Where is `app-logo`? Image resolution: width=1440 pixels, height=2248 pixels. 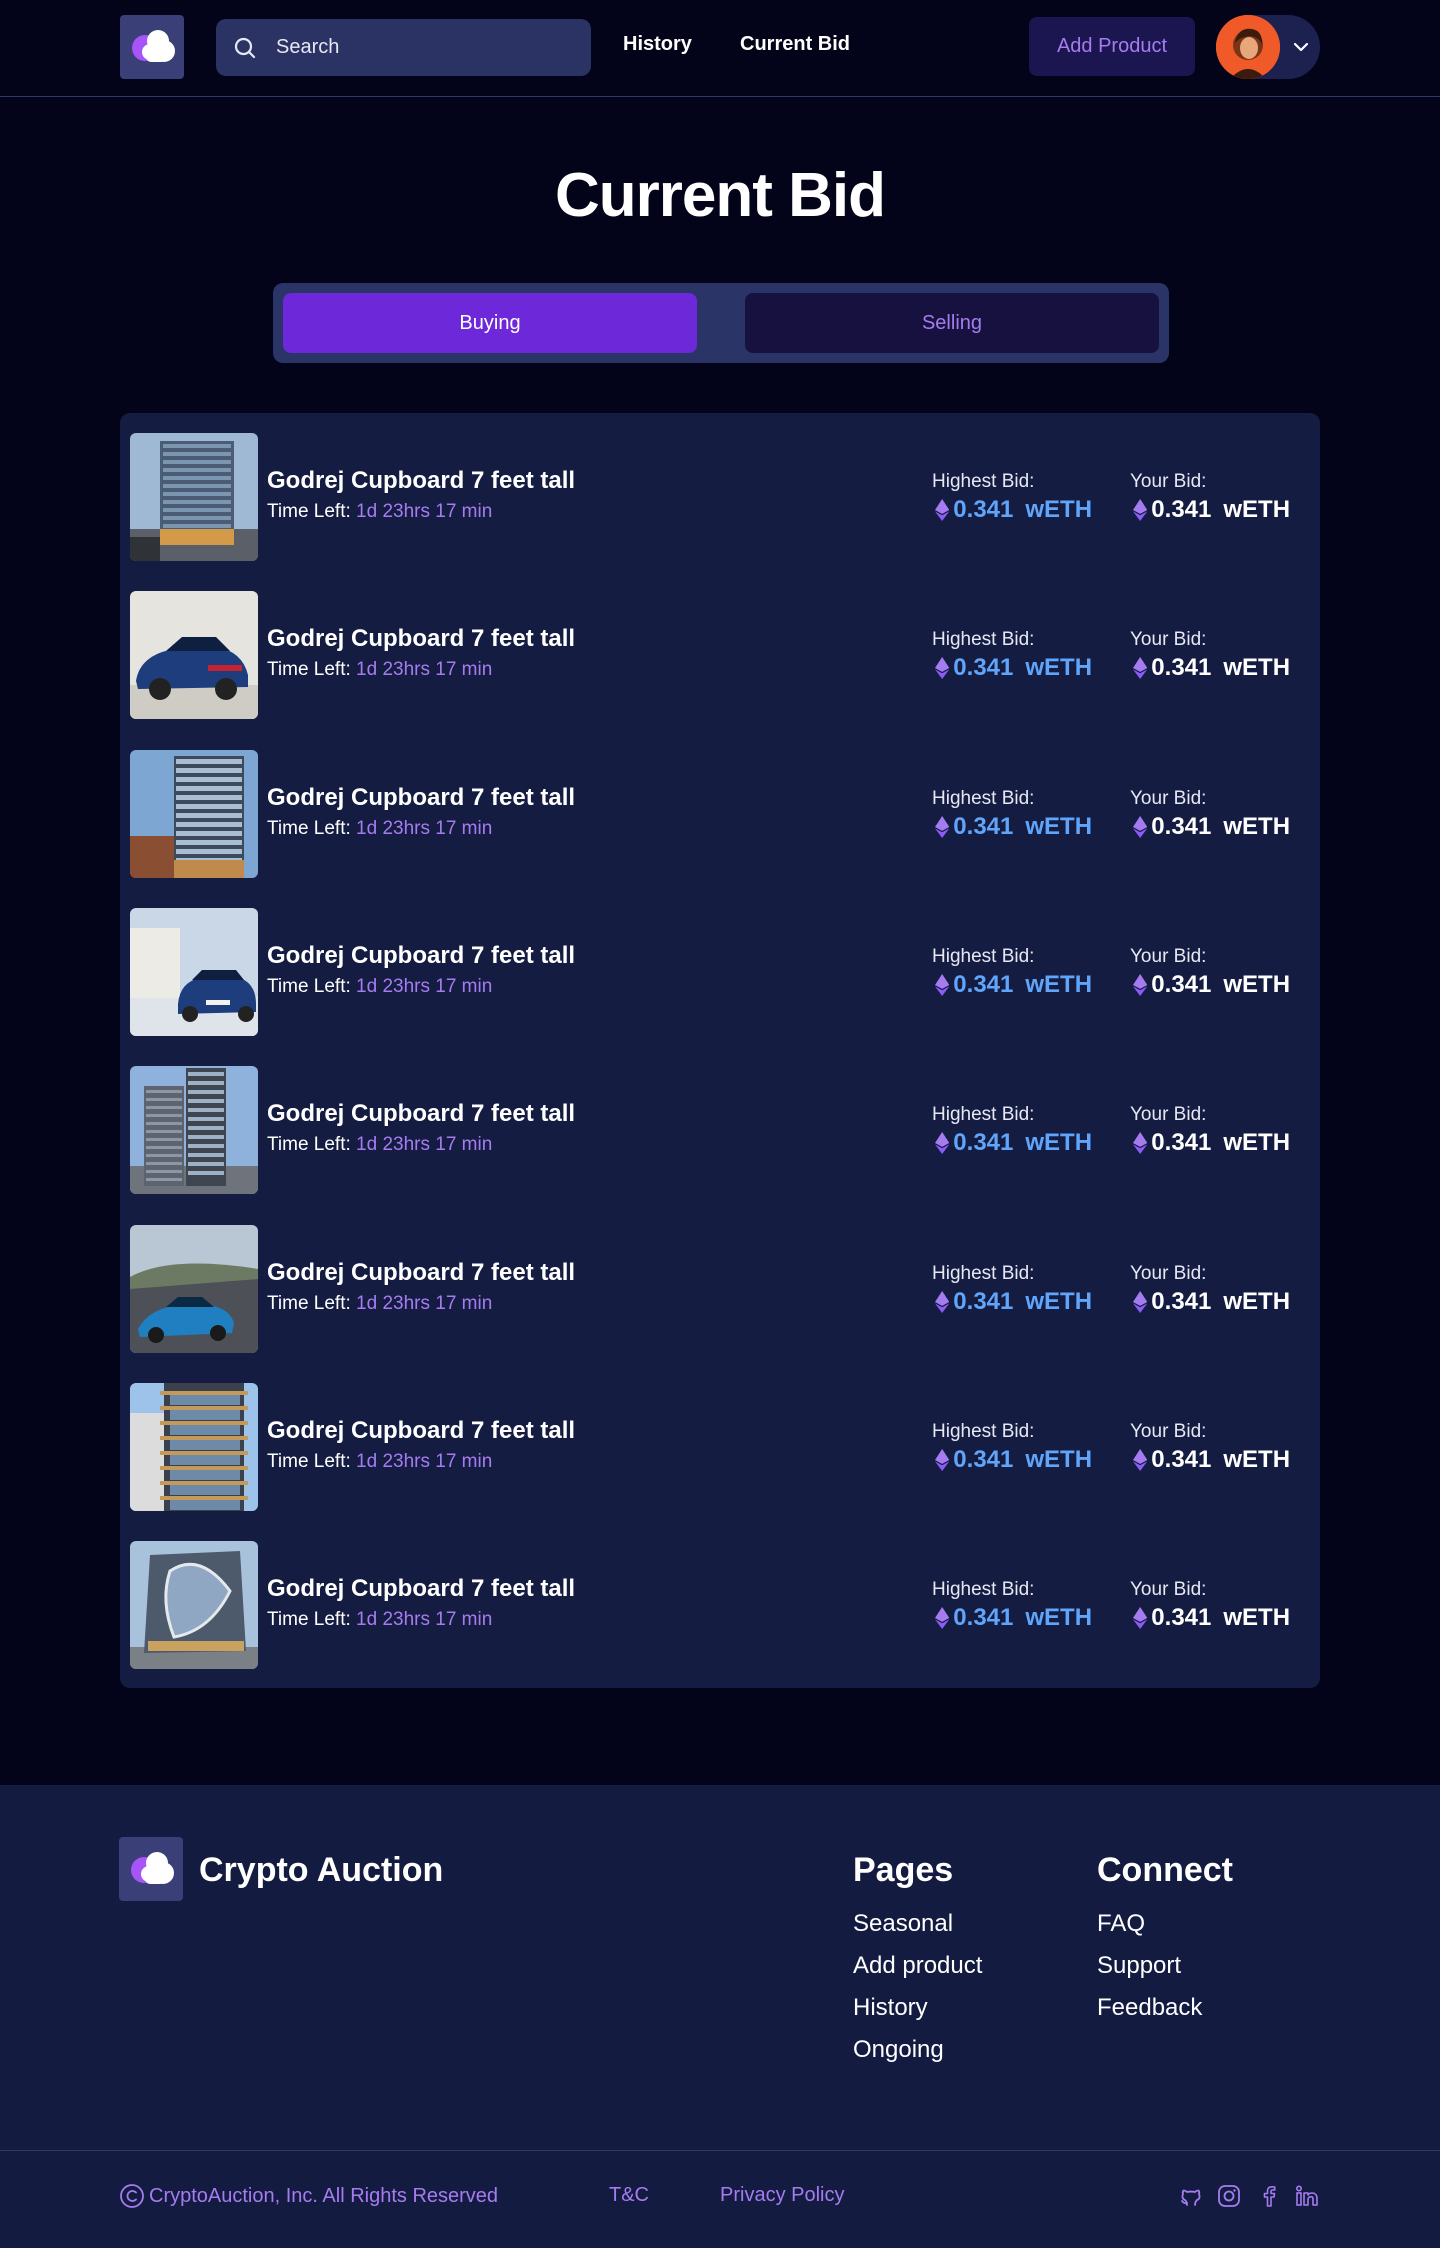 app-logo is located at coordinates (152, 47).